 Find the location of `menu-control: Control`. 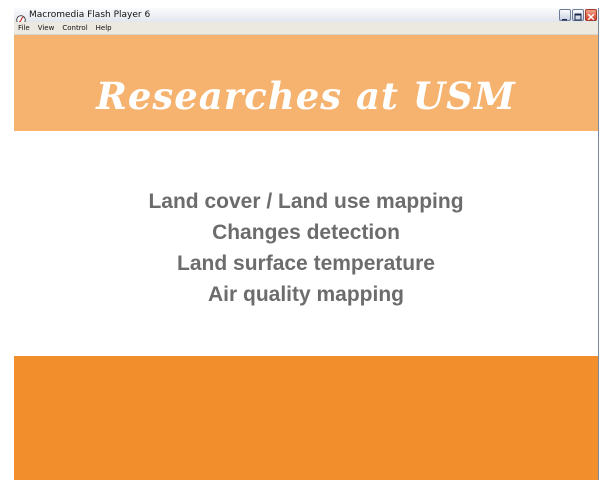

menu-control: Control is located at coordinates (74, 28).